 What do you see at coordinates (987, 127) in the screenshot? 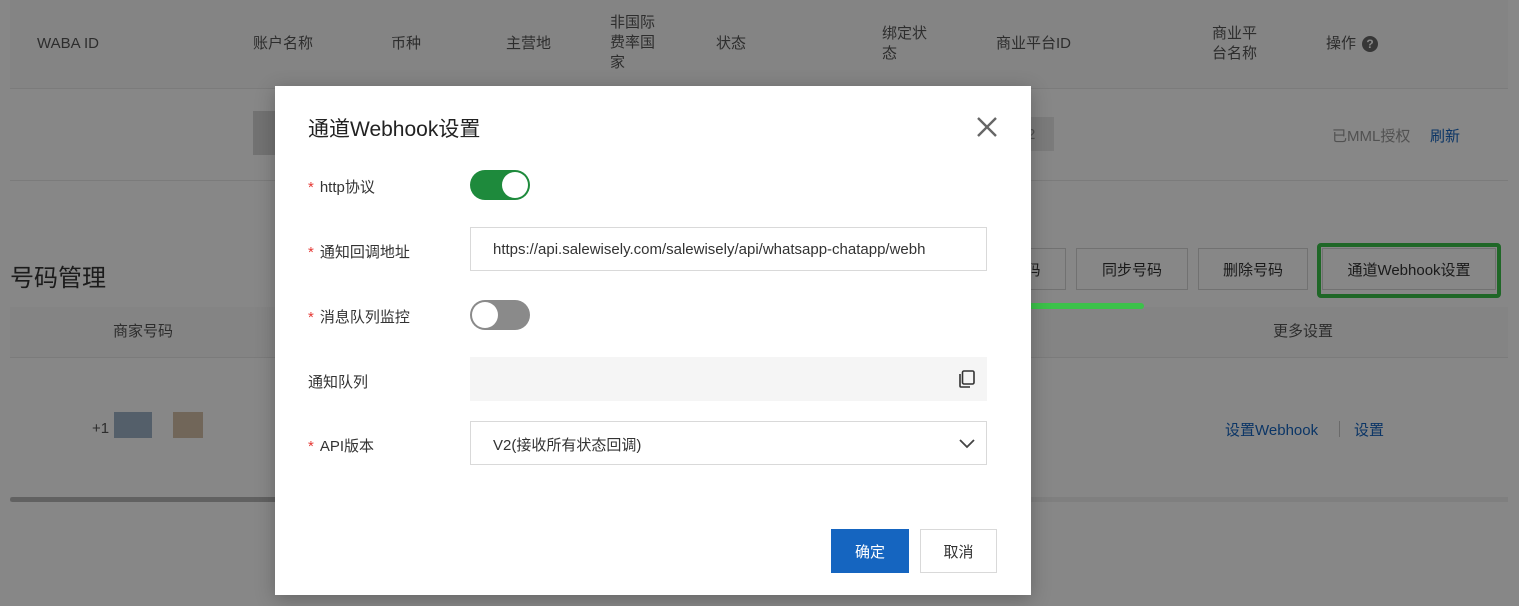
I see `close-icon` at bounding box center [987, 127].